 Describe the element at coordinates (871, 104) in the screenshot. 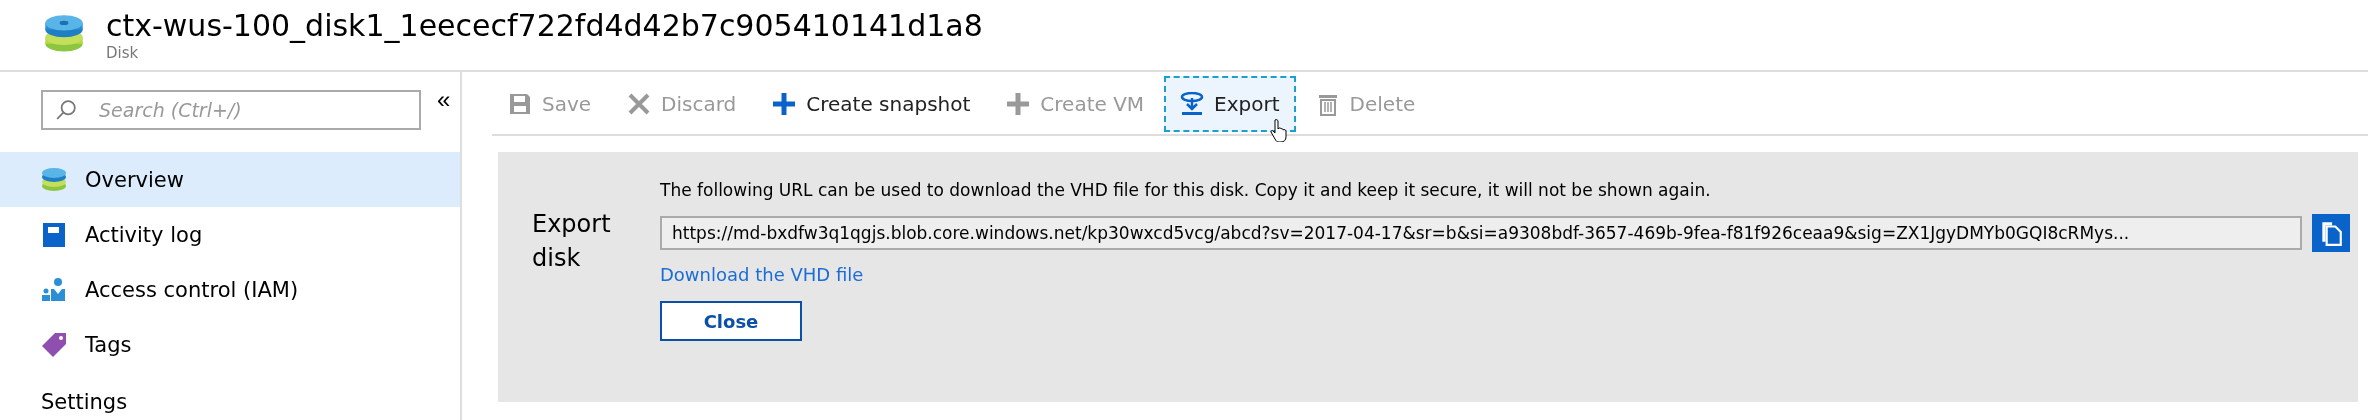

I see `toolbar-button: Create snapshot` at that location.